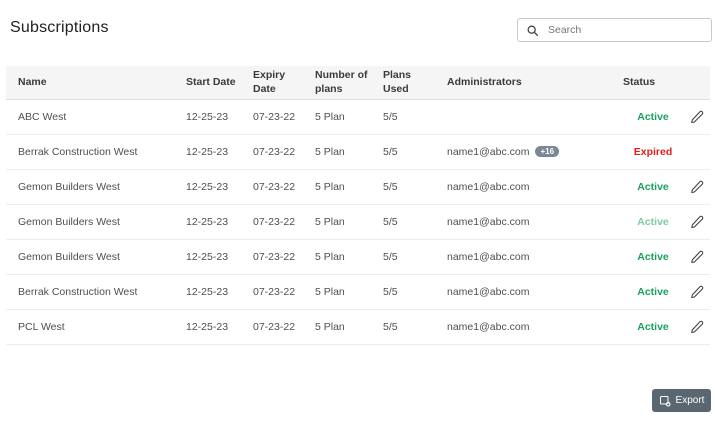 The width and height of the screenshot is (715, 421). Describe the element at coordinates (533, 30) in the screenshot. I see `search-icon` at that location.